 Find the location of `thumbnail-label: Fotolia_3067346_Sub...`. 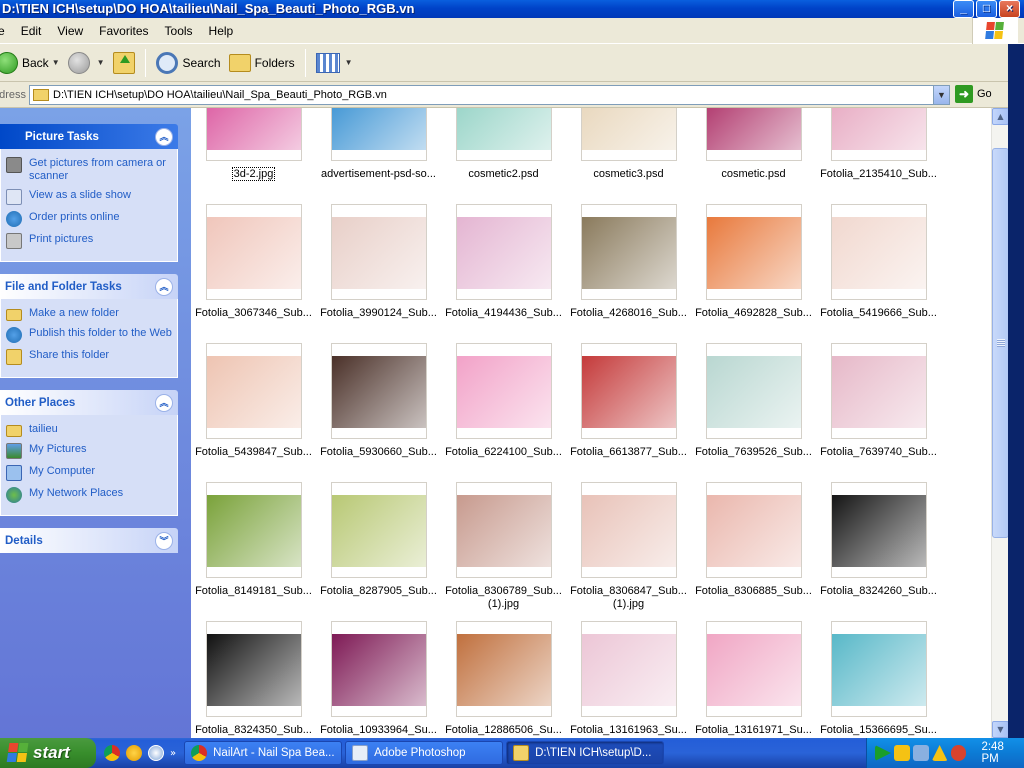

thumbnail-label: Fotolia_3067346_Sub... is located at coordinates (253, 313).